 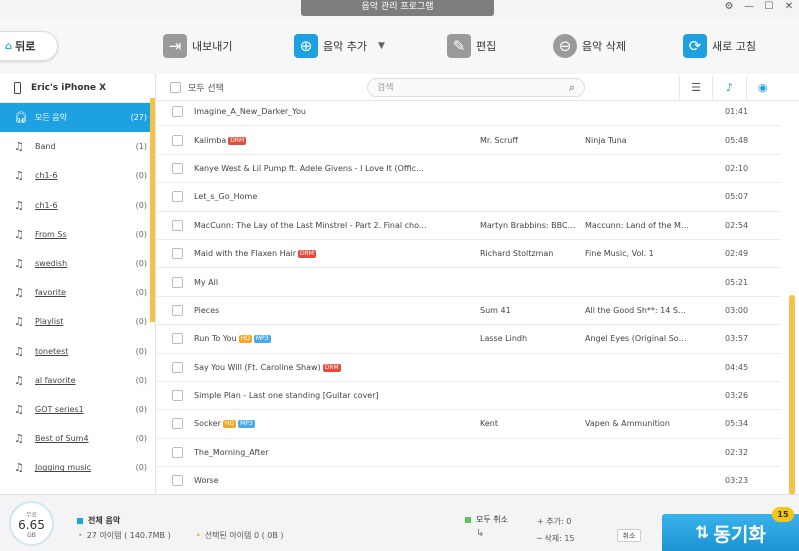 What do you see at coordinates (469, 424) in the screenshot?
I see `song-row: Socker HQ MP3 Kent Vapen & Ammunition 05:34` at bounding box center [469, 424].